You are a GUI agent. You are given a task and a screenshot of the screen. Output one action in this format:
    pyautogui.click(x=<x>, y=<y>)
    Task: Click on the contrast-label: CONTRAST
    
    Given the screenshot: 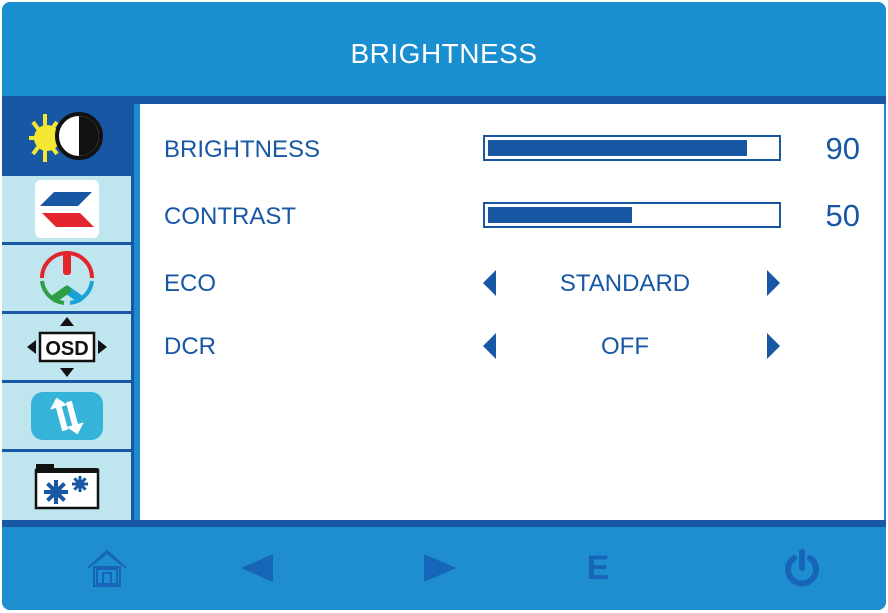 What is the action you would take?
    pyautogui.click(x=230, y=216)
    